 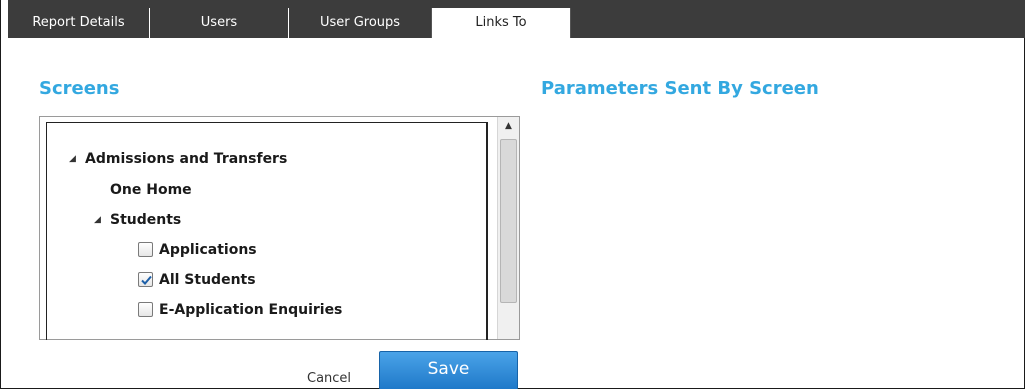 I want to click on scroll-up-arrow-icon: ▲, so click(x=508, y=126).